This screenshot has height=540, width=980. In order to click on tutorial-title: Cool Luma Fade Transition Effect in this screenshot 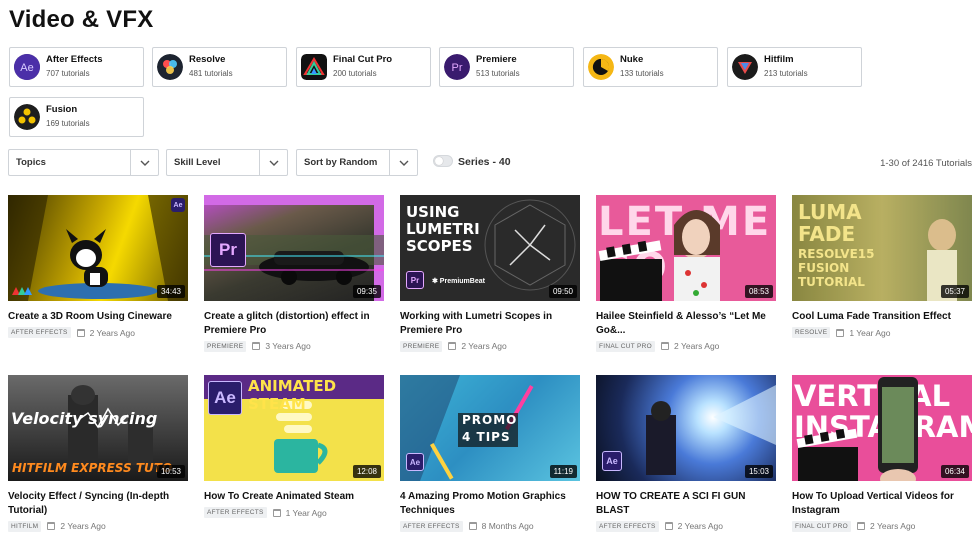, I will do `click(882, 317)`.